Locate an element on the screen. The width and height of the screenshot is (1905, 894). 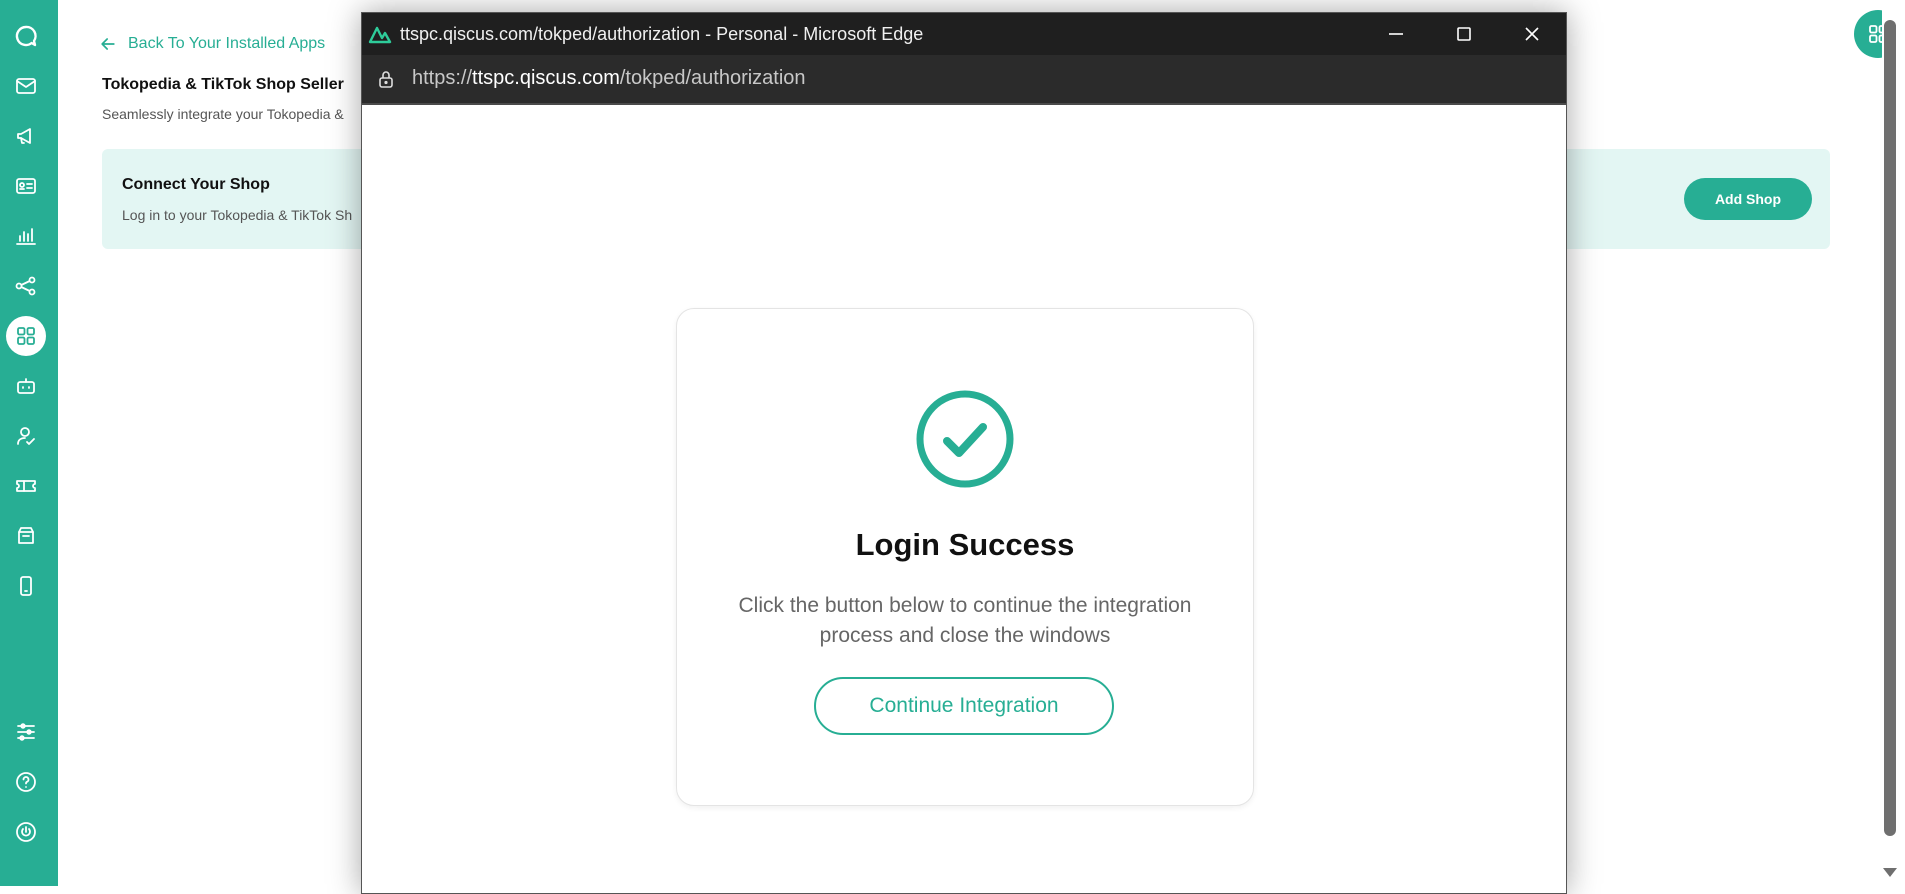
power-icon is located at coordinates (26, 832).